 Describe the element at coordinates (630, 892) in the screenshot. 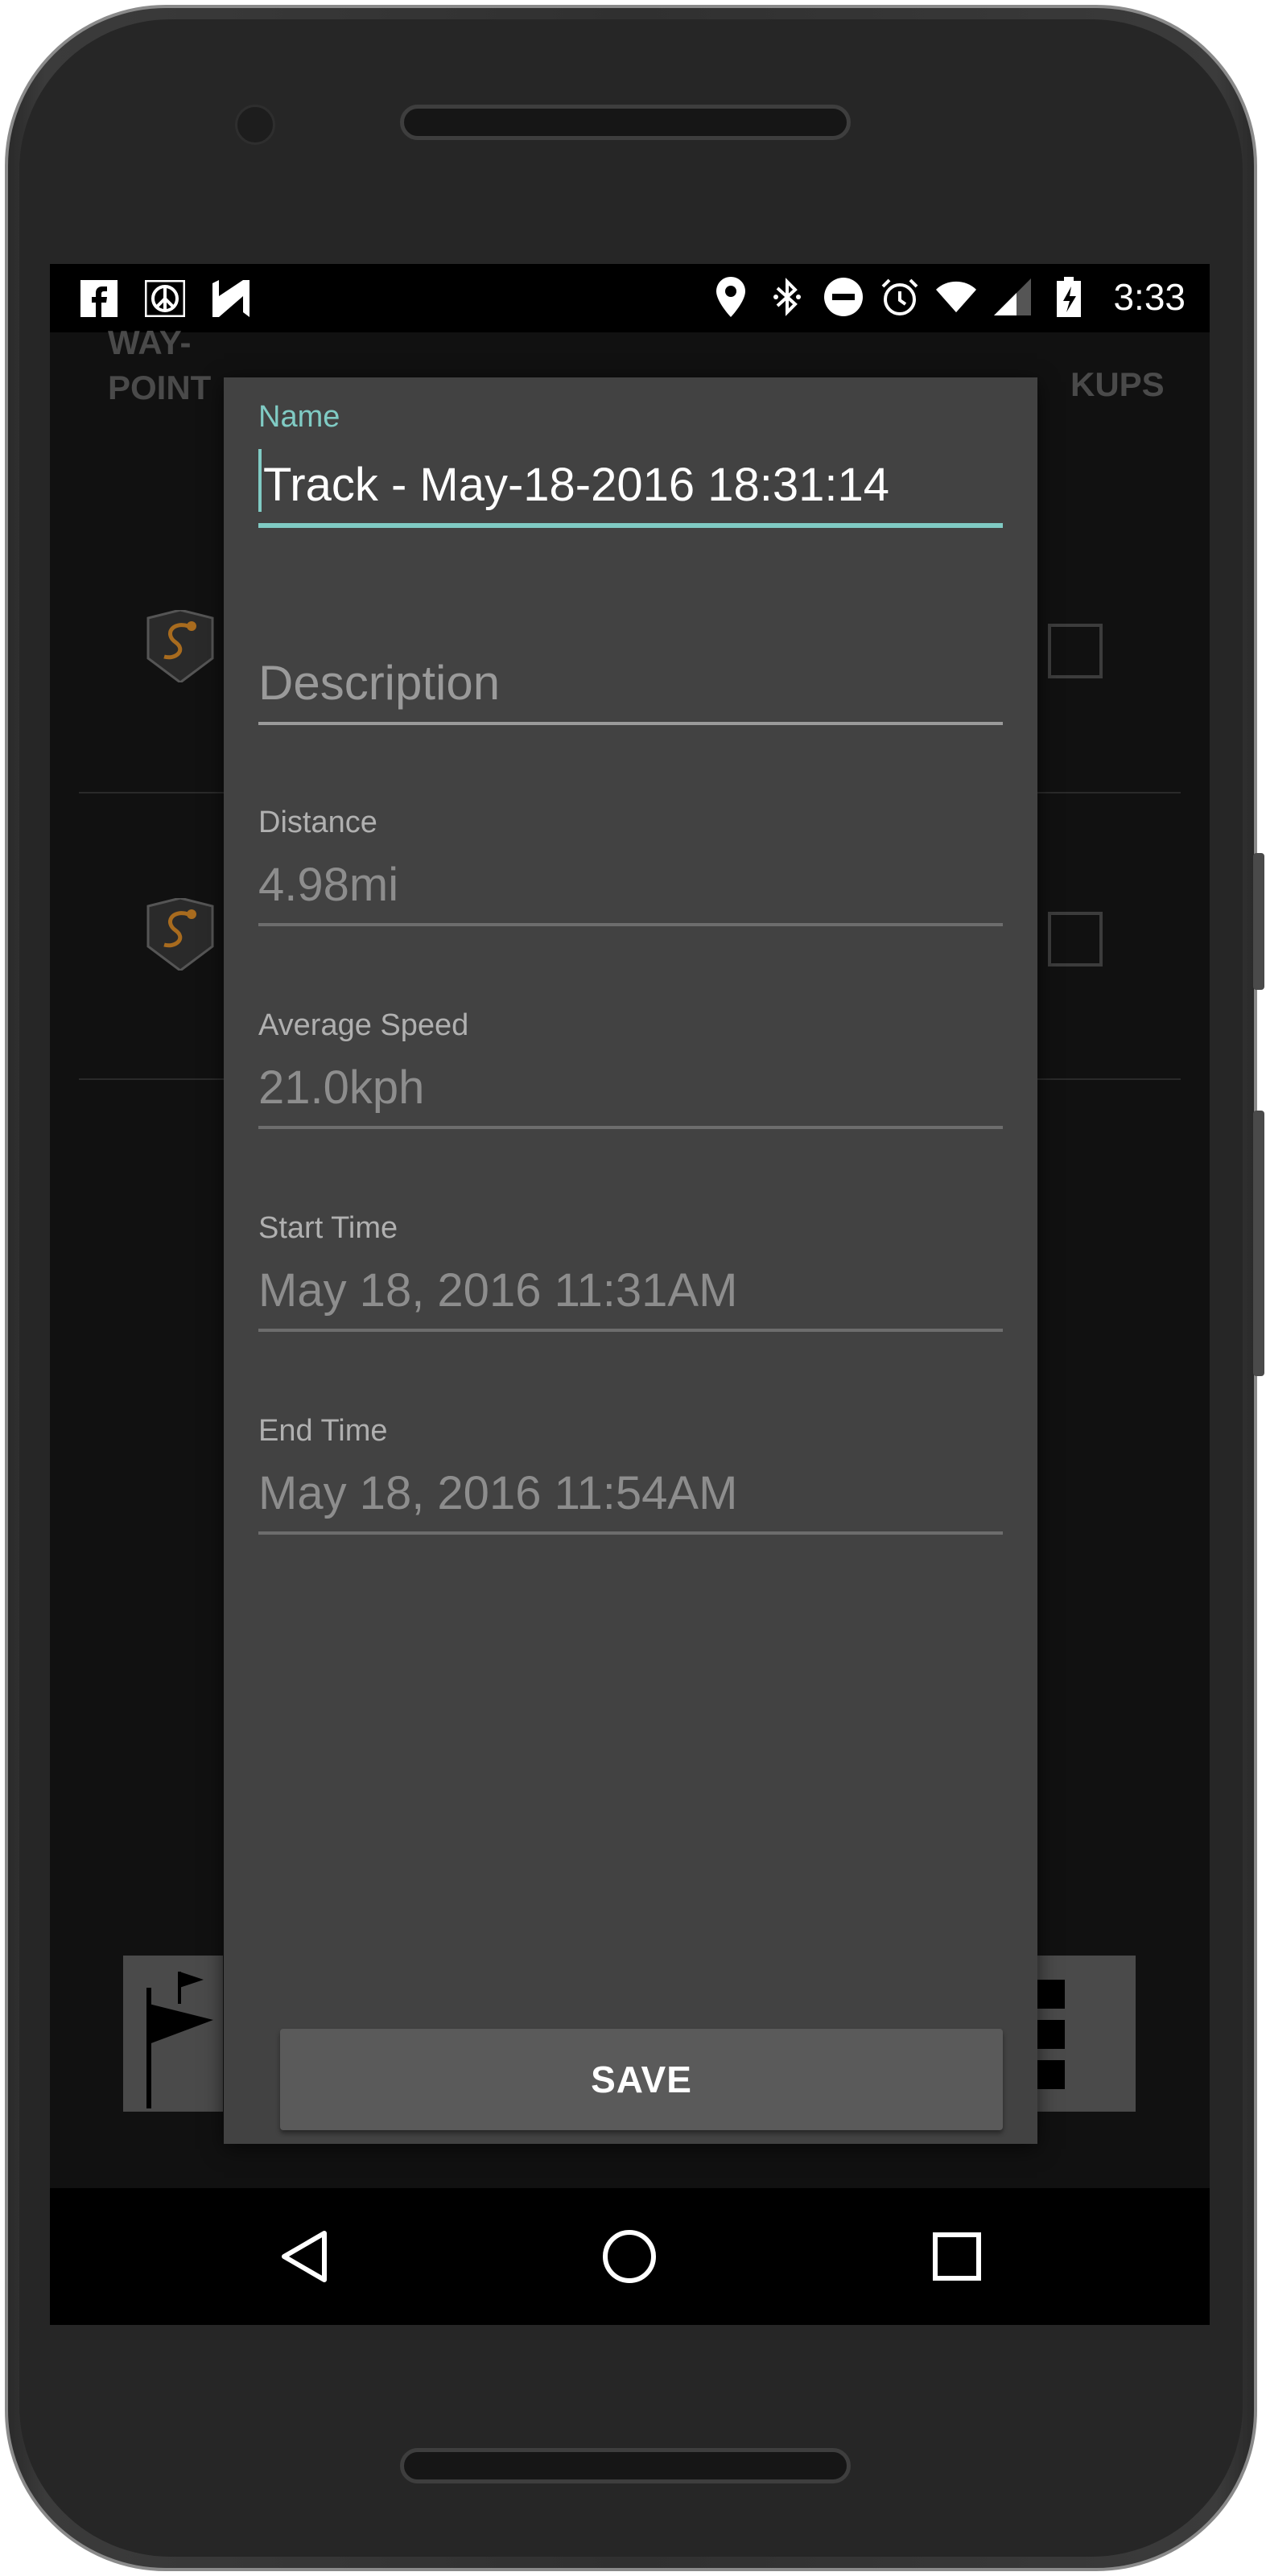

I see `distance-value: 4.98mi` at that location.